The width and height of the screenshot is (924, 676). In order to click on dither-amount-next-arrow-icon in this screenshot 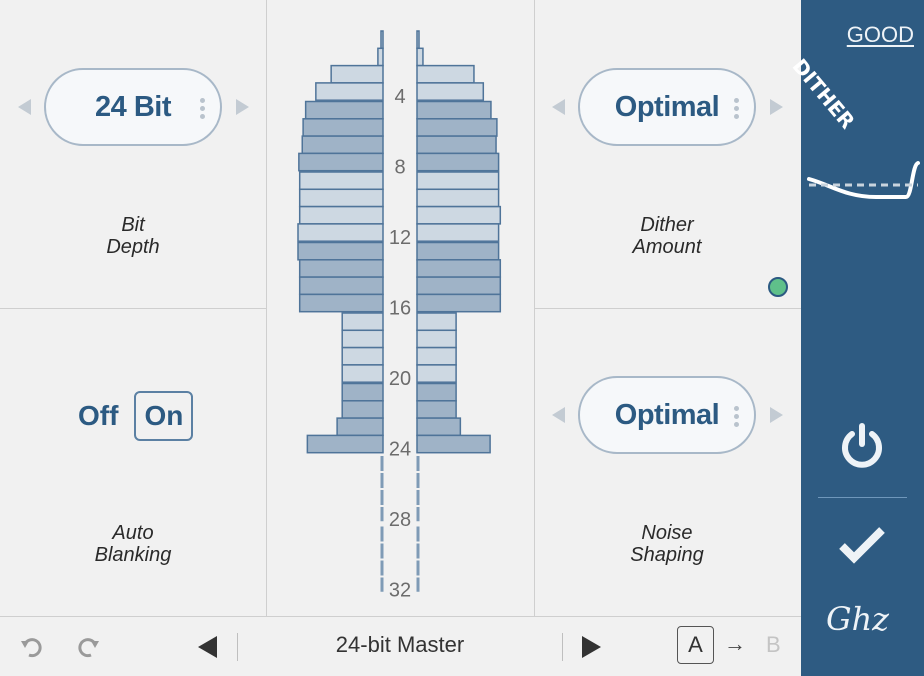, I will do `click(776, 107)`.